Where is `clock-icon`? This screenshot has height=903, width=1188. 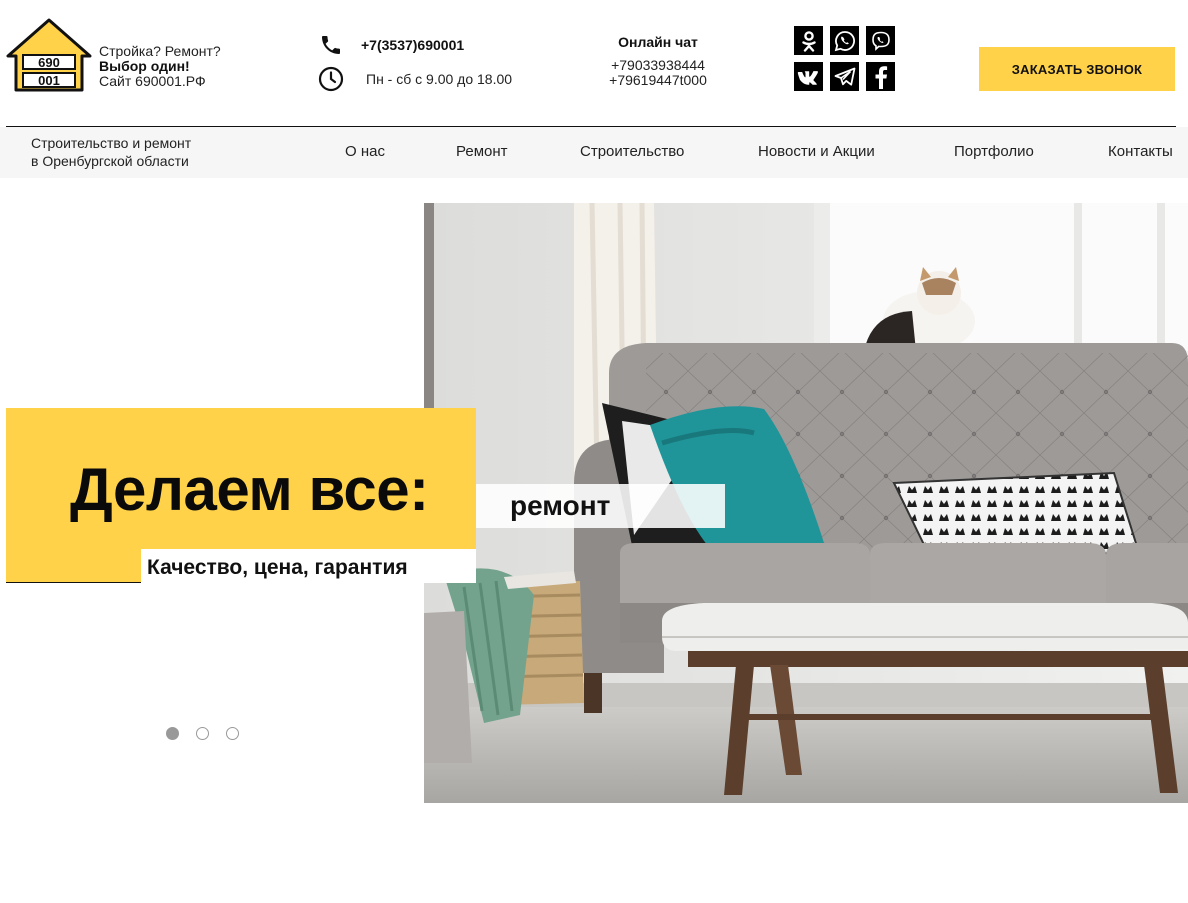
clock-icon is located at coordinates (331, 79).